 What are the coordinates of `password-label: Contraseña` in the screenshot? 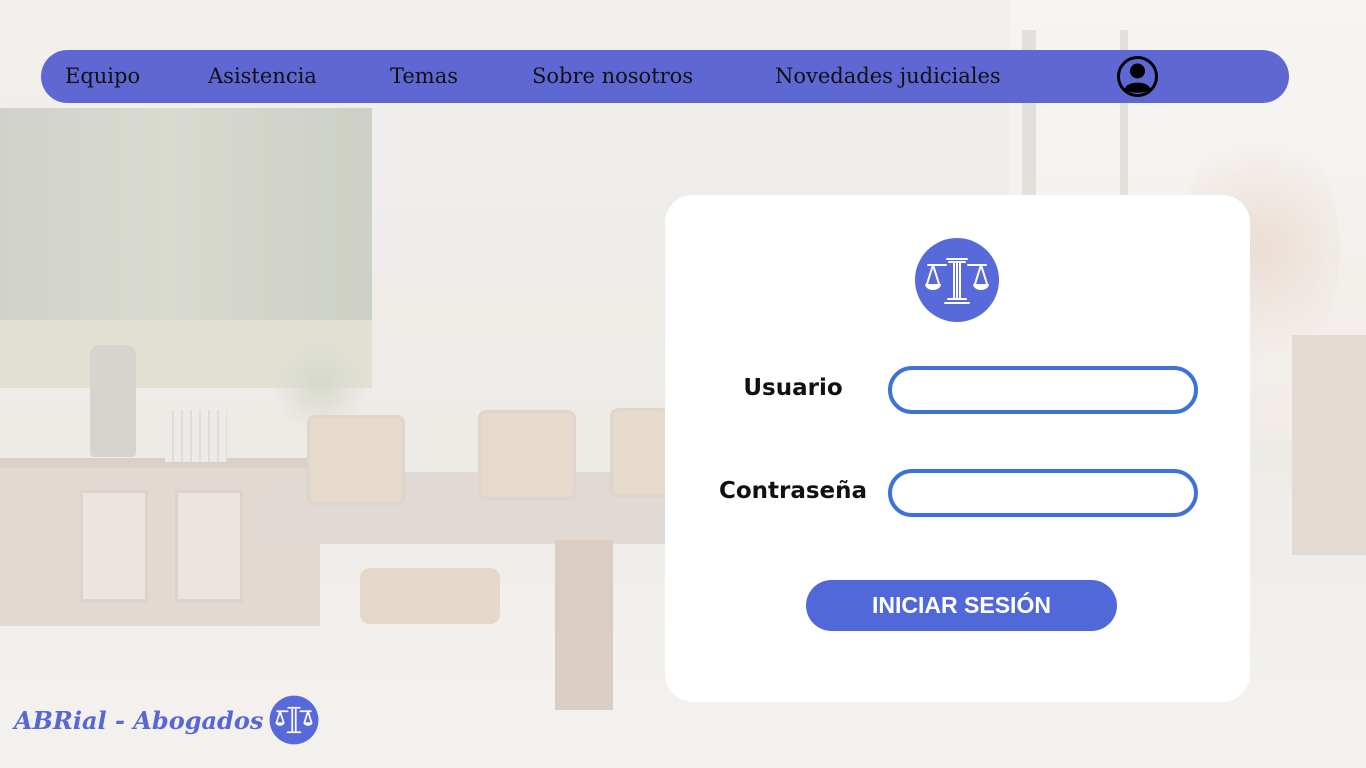 It's located at (793, 491).